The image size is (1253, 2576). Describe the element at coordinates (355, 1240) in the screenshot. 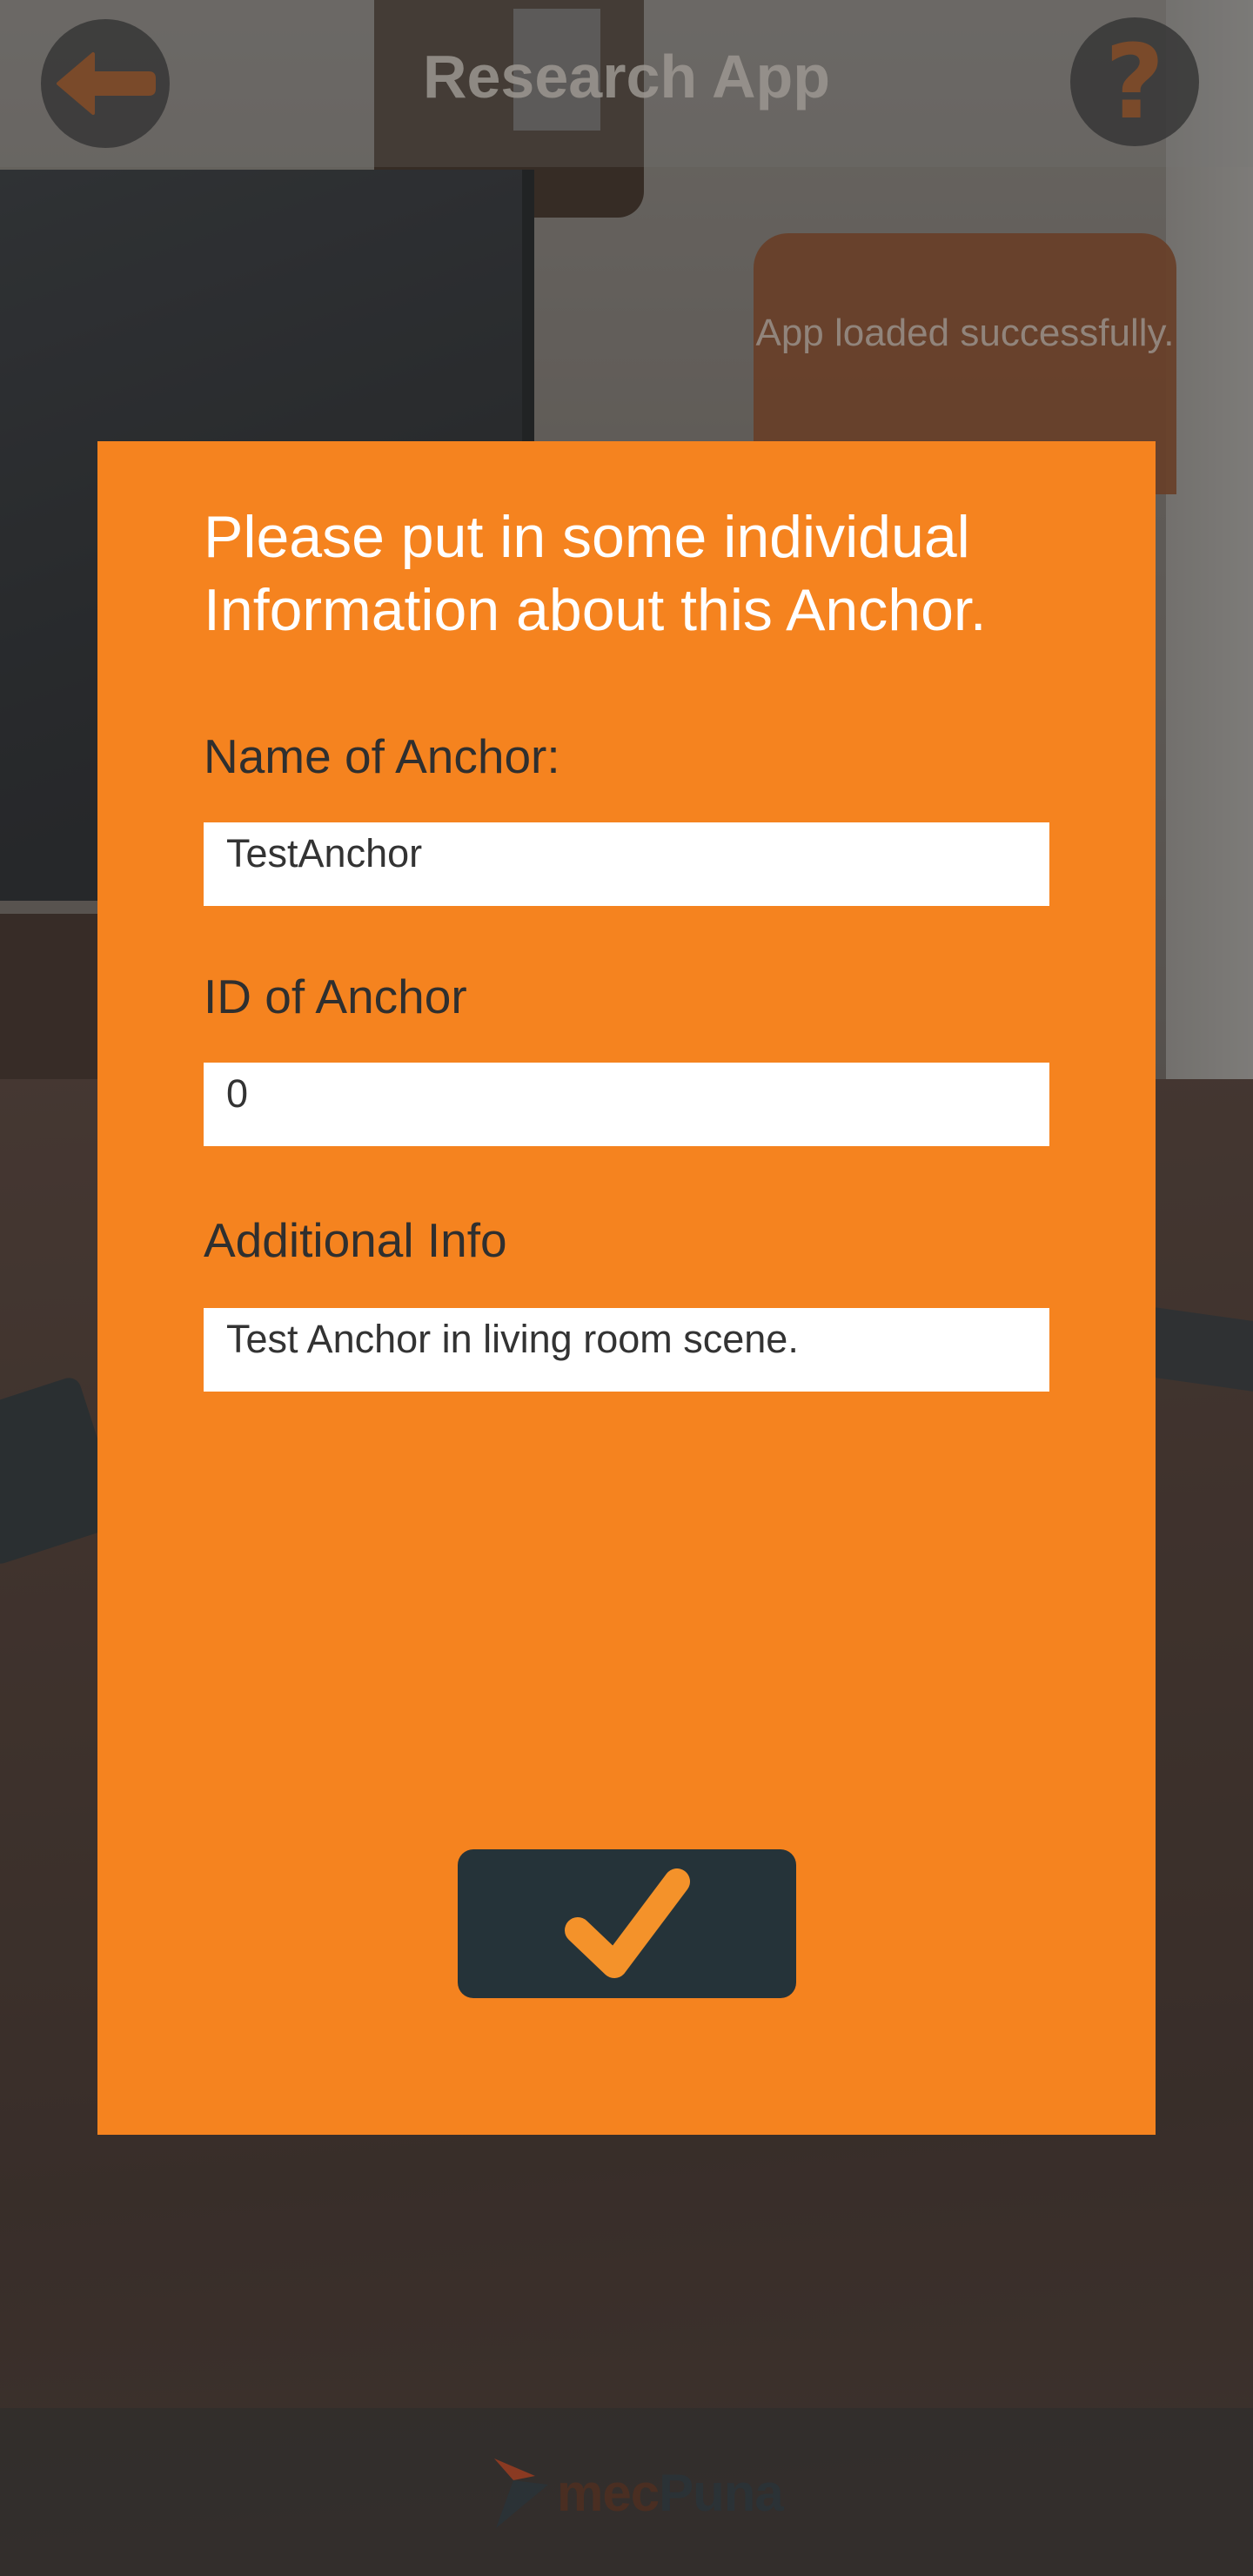

I see `additional-info-label: Additional Info` at that location.